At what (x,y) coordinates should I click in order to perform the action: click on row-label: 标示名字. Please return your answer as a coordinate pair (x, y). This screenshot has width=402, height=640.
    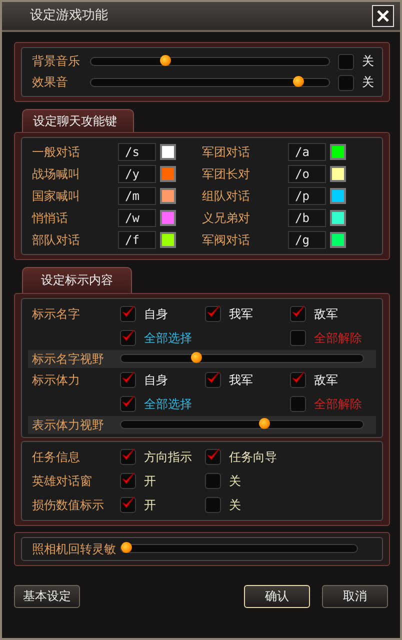
    Looking at the image, I should click on (56, 313).